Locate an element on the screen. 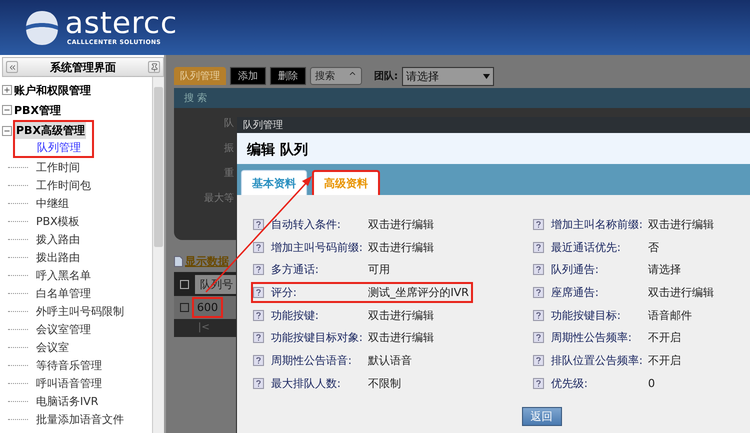 This screenshot has height=433, width=750. tree-item: 账户和权限管理 is located at coordinates (52, 90).